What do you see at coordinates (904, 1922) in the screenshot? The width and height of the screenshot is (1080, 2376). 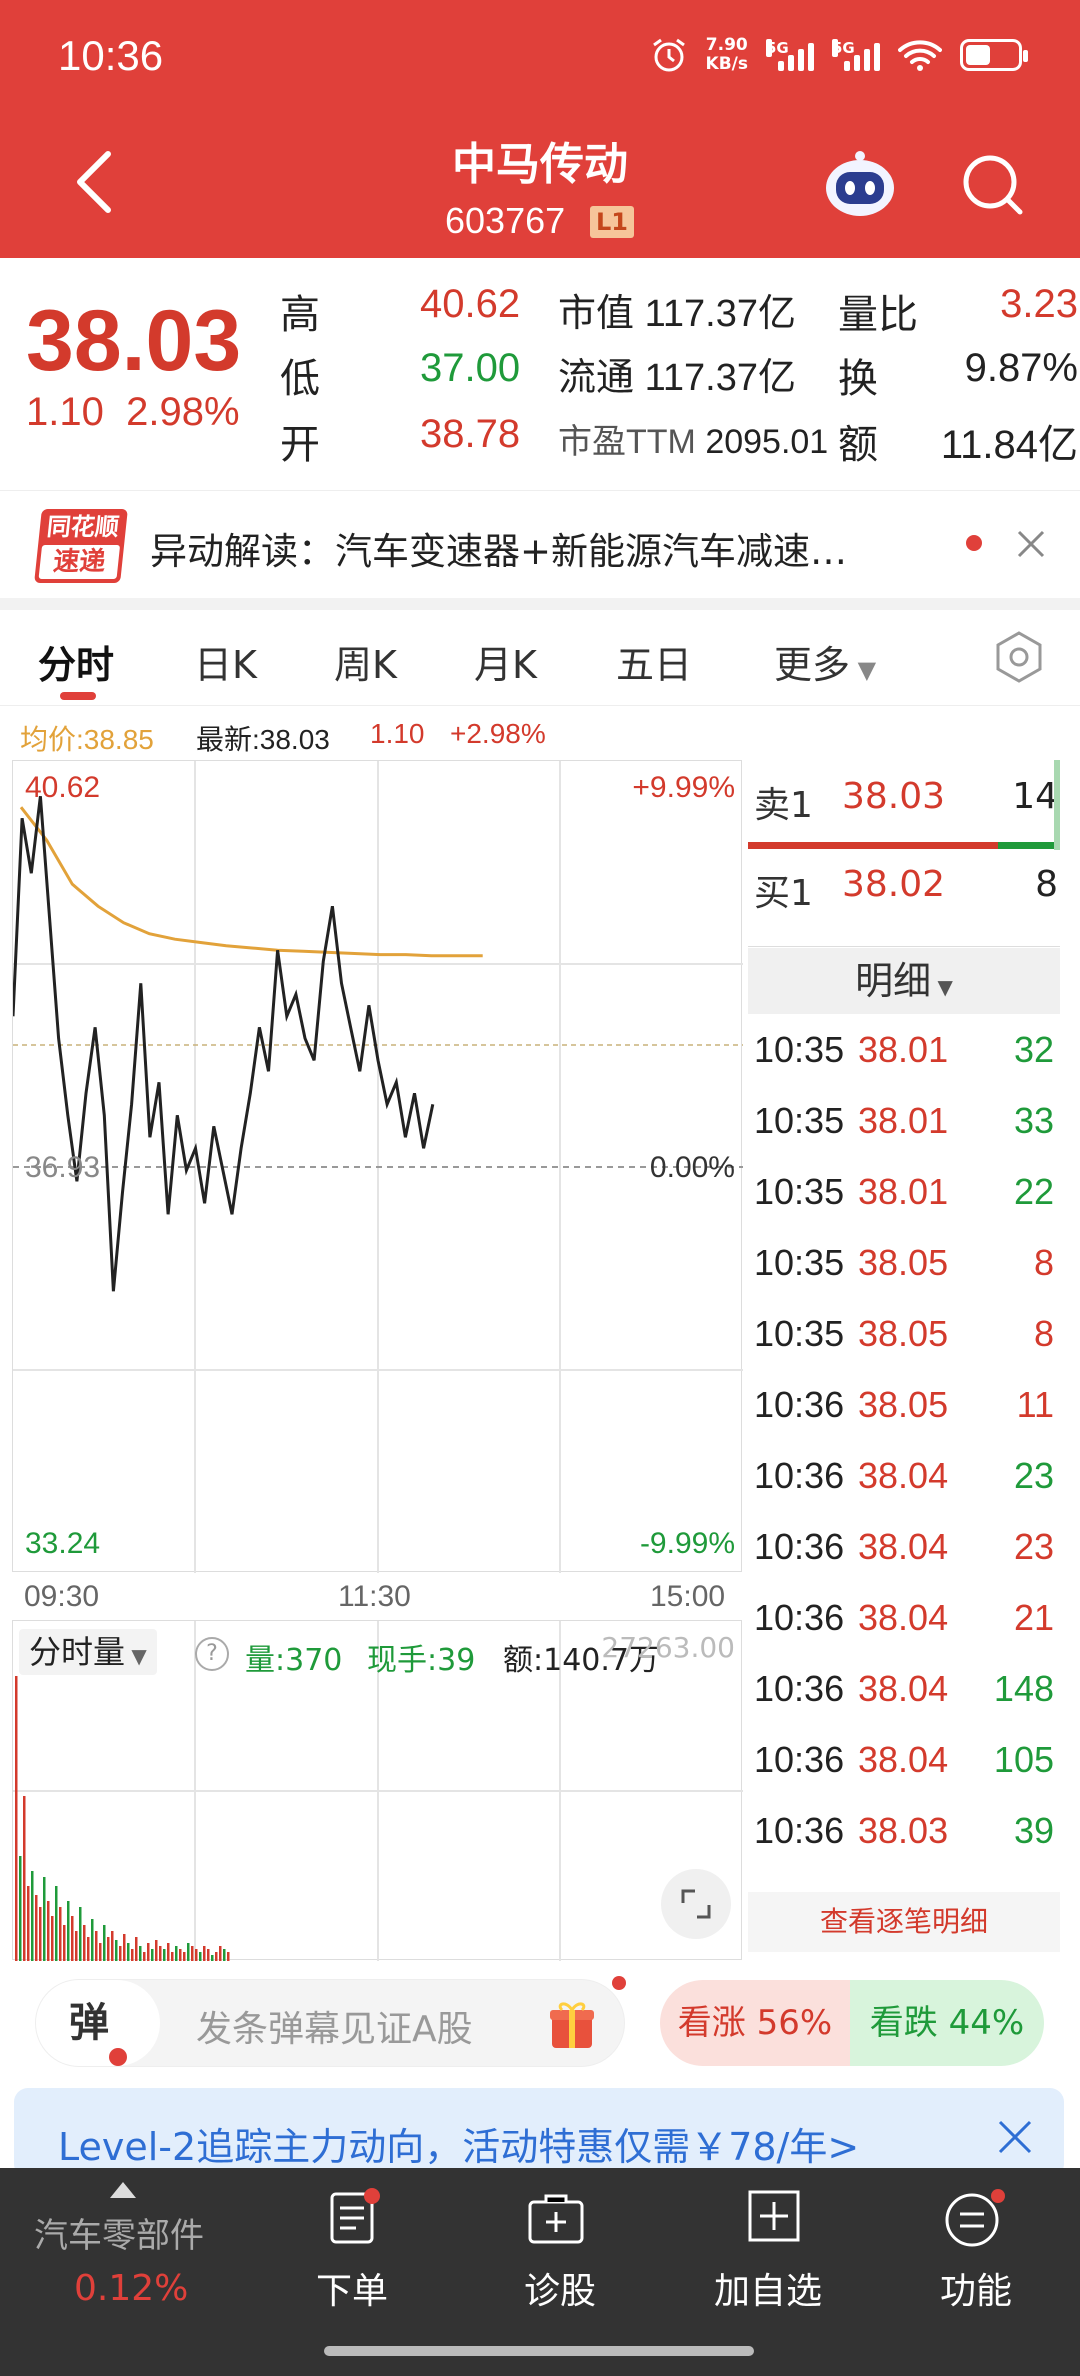 I see `view-all-trades: 查看逐笔明细` at bounding box center [904, 1922].